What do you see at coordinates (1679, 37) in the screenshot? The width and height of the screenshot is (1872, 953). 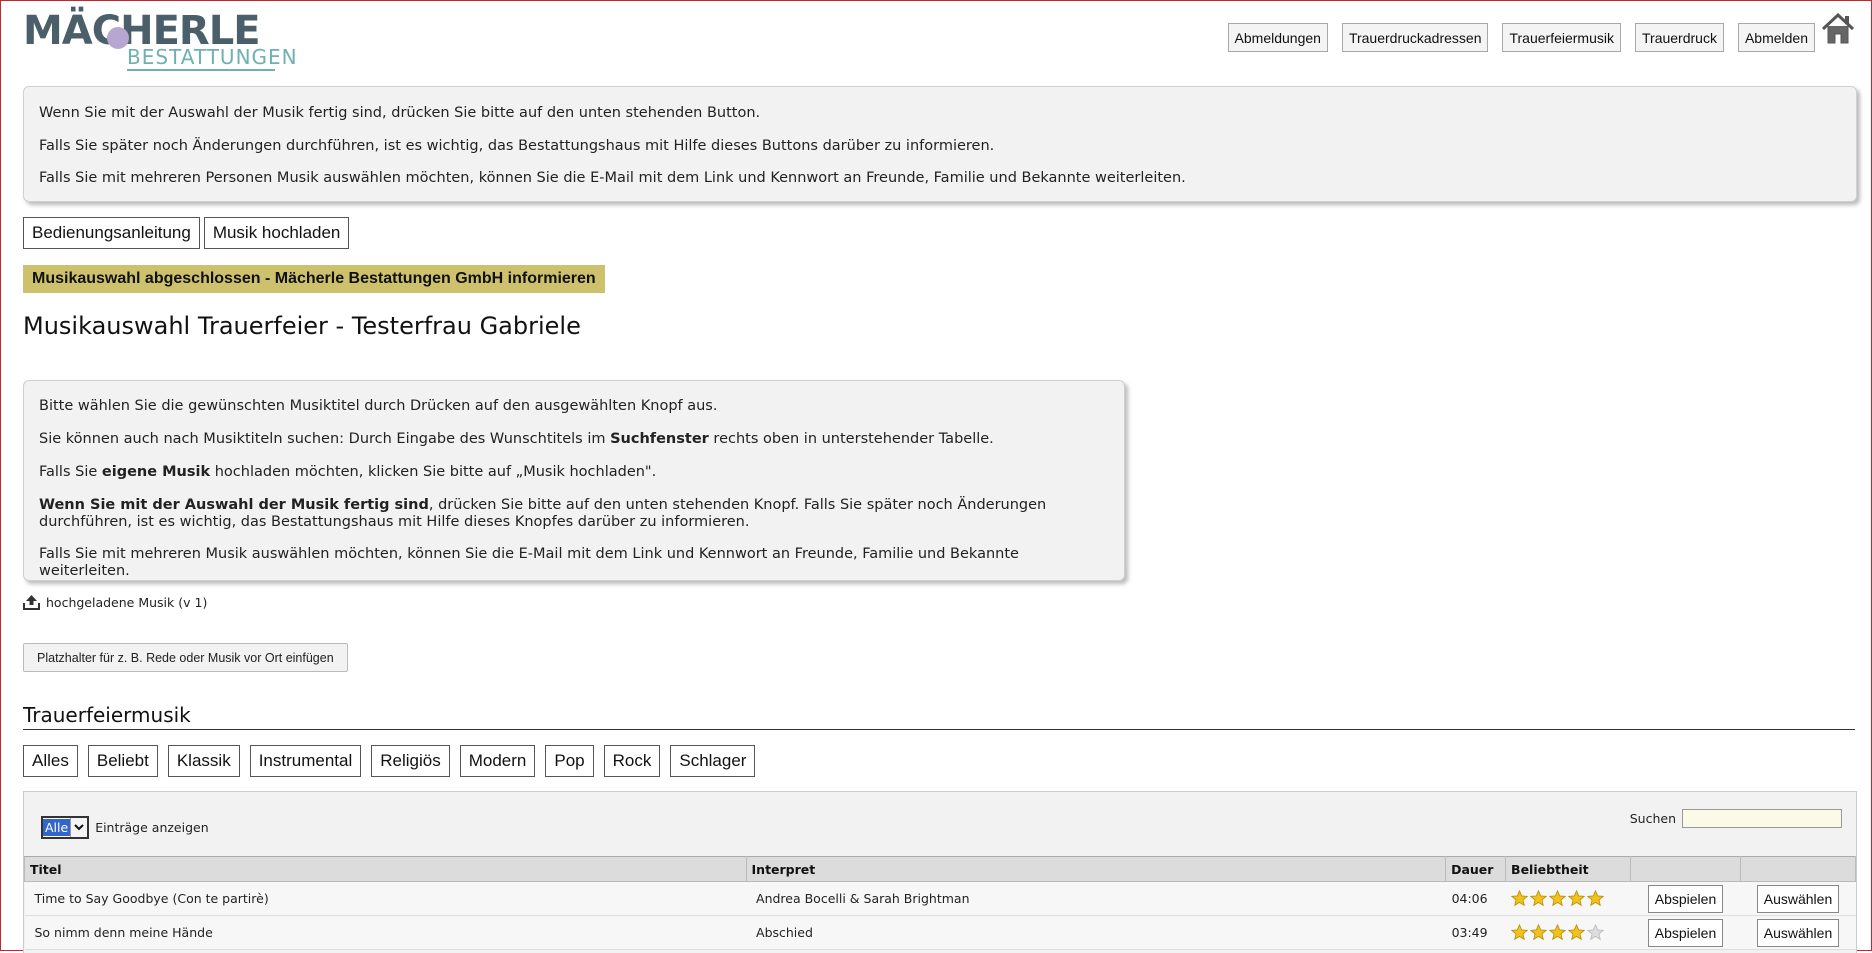 I see `nav-trauerdruck-button: Trauerdruck` at bounding box center [1679, 37].